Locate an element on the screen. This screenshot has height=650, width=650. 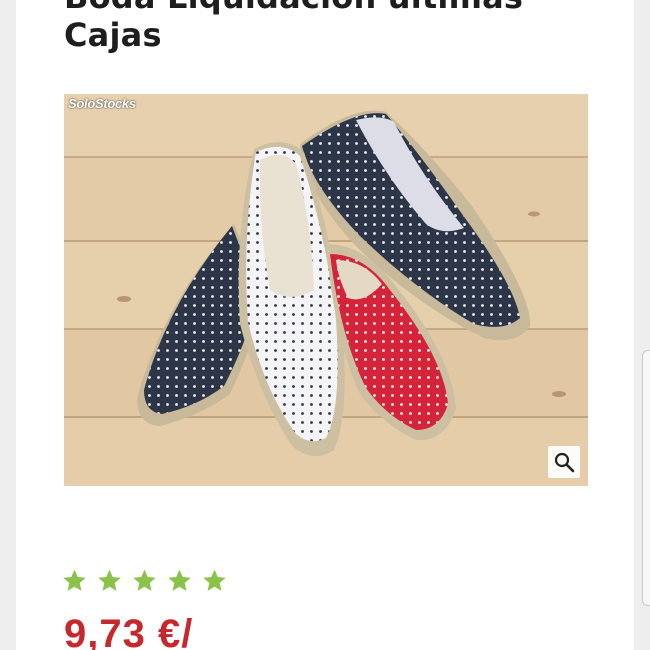
star-rating is located at coordinates (144, 580).